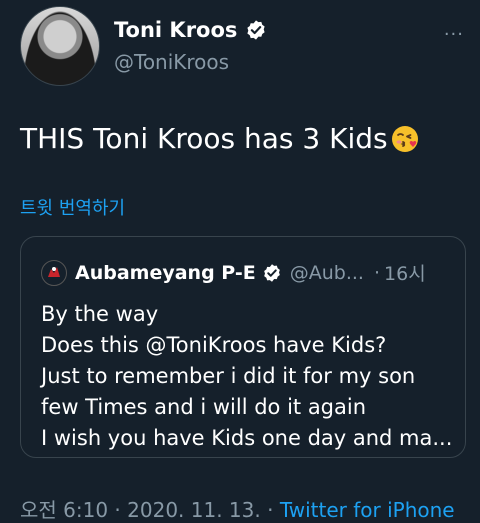 The height and width of the screenshot is (523, 480). Describe the element at coordinates (64, 510) in the screenshot. I see `tweet-time: 오전 6:10` at that location.